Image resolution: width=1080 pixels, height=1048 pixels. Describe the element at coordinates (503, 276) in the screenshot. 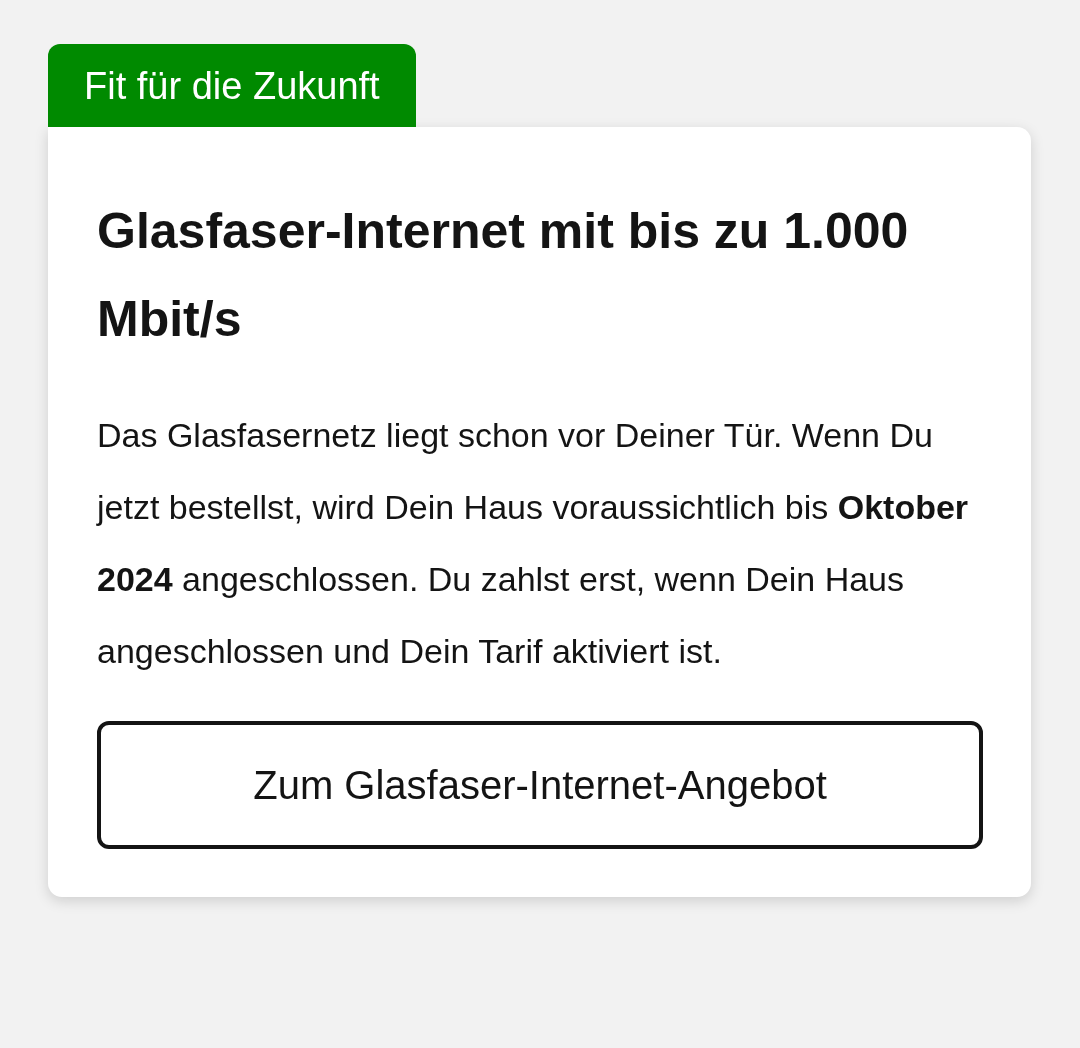

I see `offer-title: Glasfaser-Internet mit bis zu 1.000 Mbit/s` at that location.